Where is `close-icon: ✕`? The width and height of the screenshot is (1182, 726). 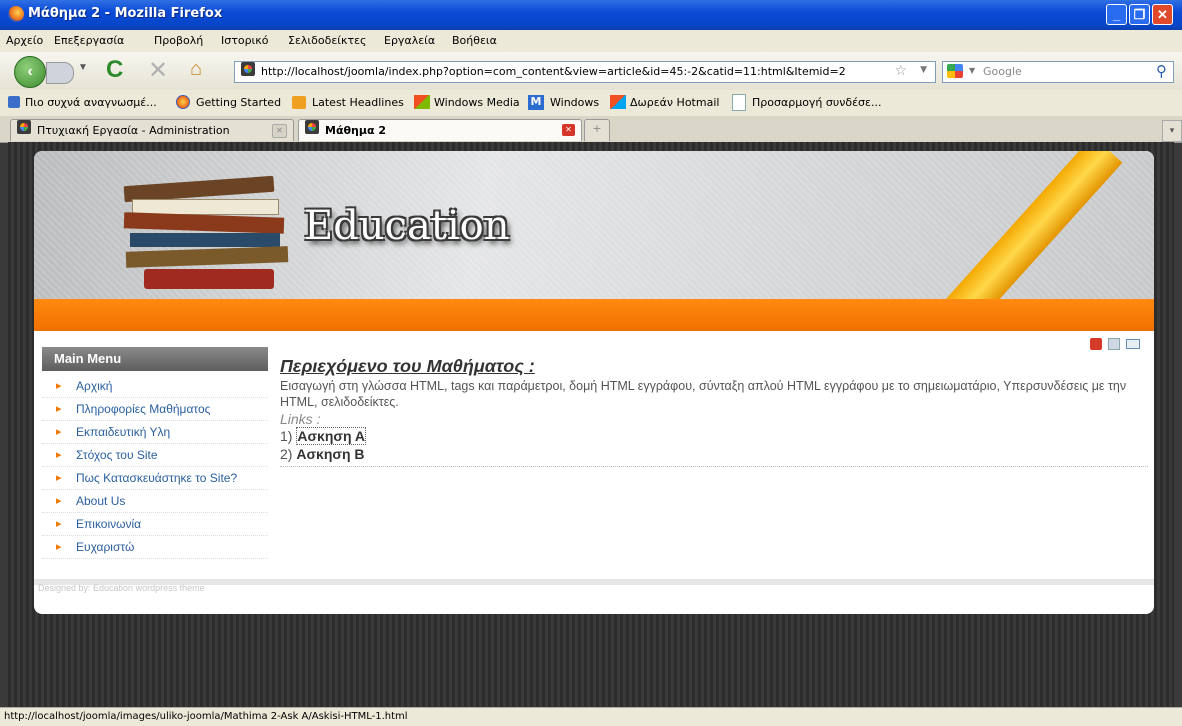
close-icon: ✕ is located at coordinates (1162, 14).